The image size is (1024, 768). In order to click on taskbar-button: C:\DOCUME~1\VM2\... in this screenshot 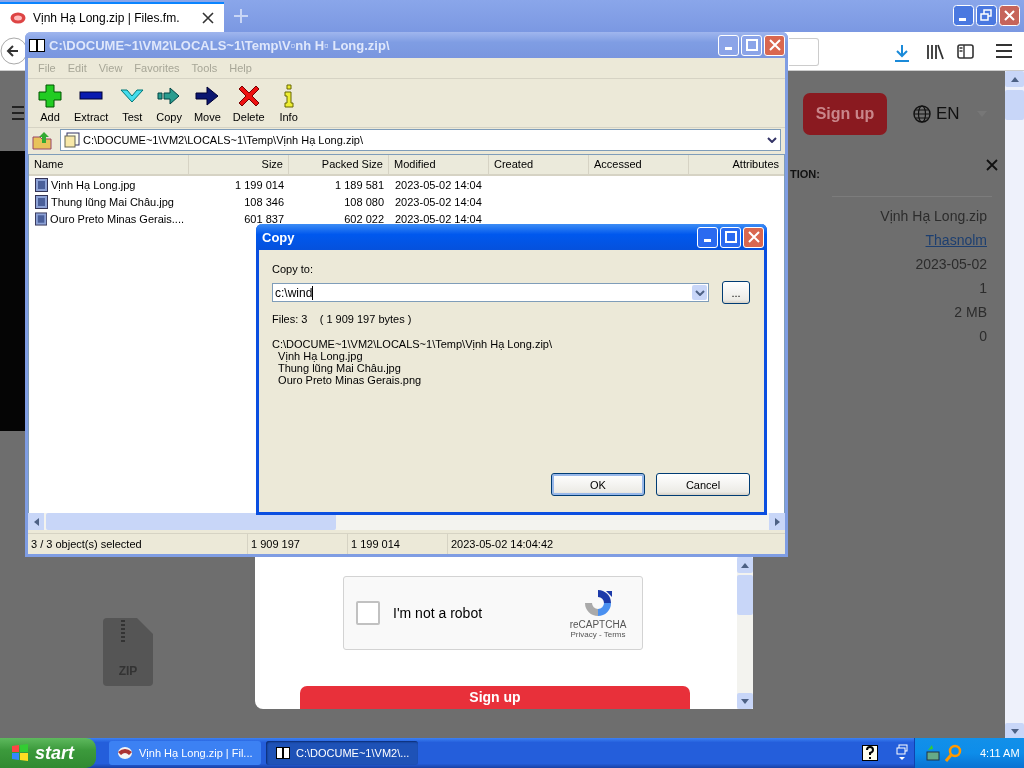, I will do `click(342, 753)`.